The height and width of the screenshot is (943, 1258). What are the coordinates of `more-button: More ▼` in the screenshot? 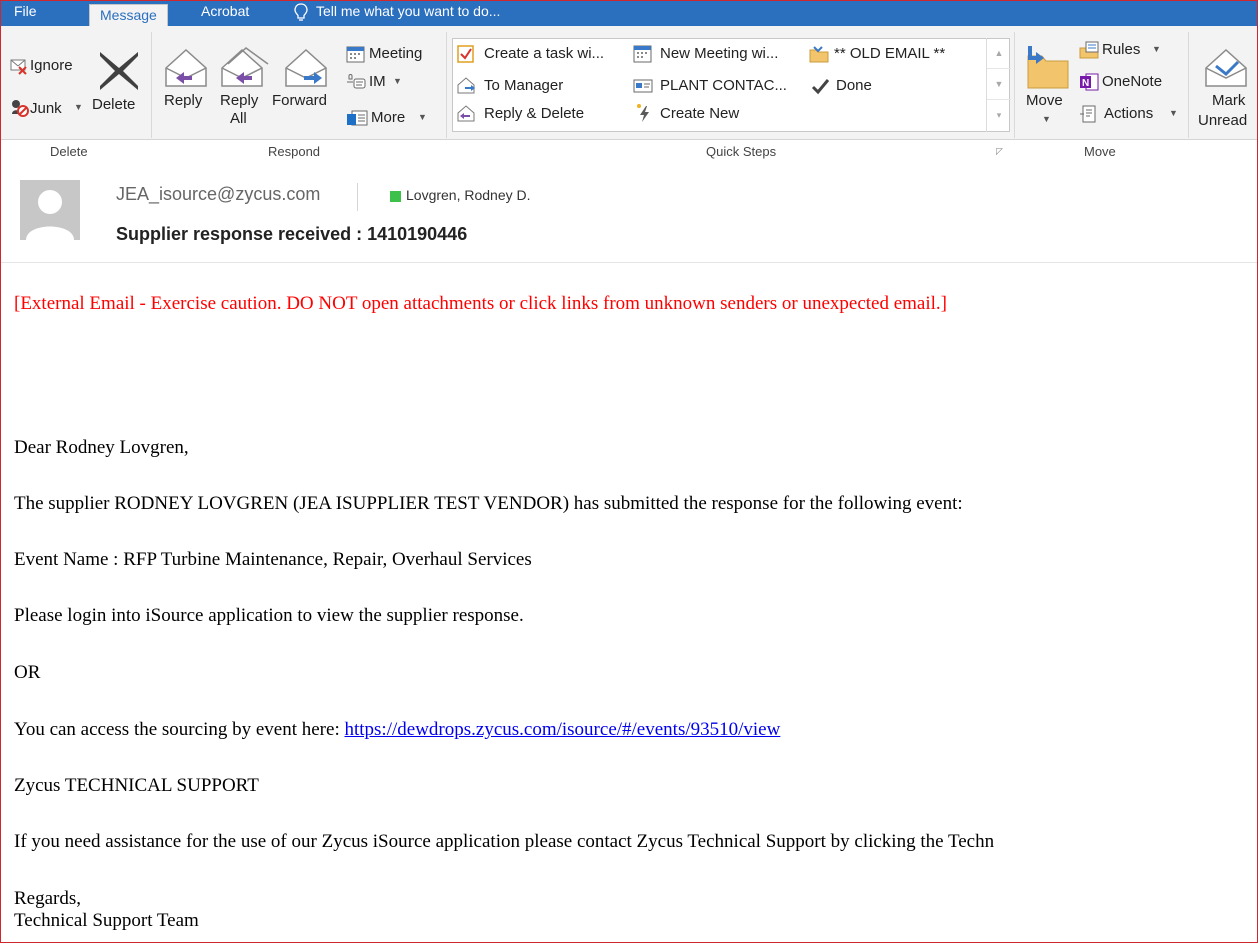 It's located at (389, 119).